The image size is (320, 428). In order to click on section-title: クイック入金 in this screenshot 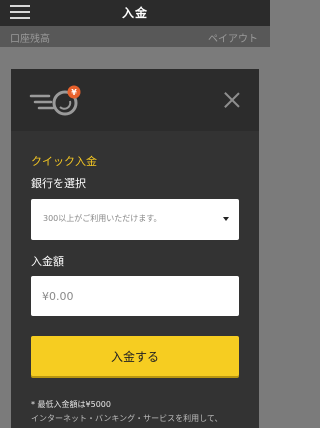, I will do `click(64, 161)`.